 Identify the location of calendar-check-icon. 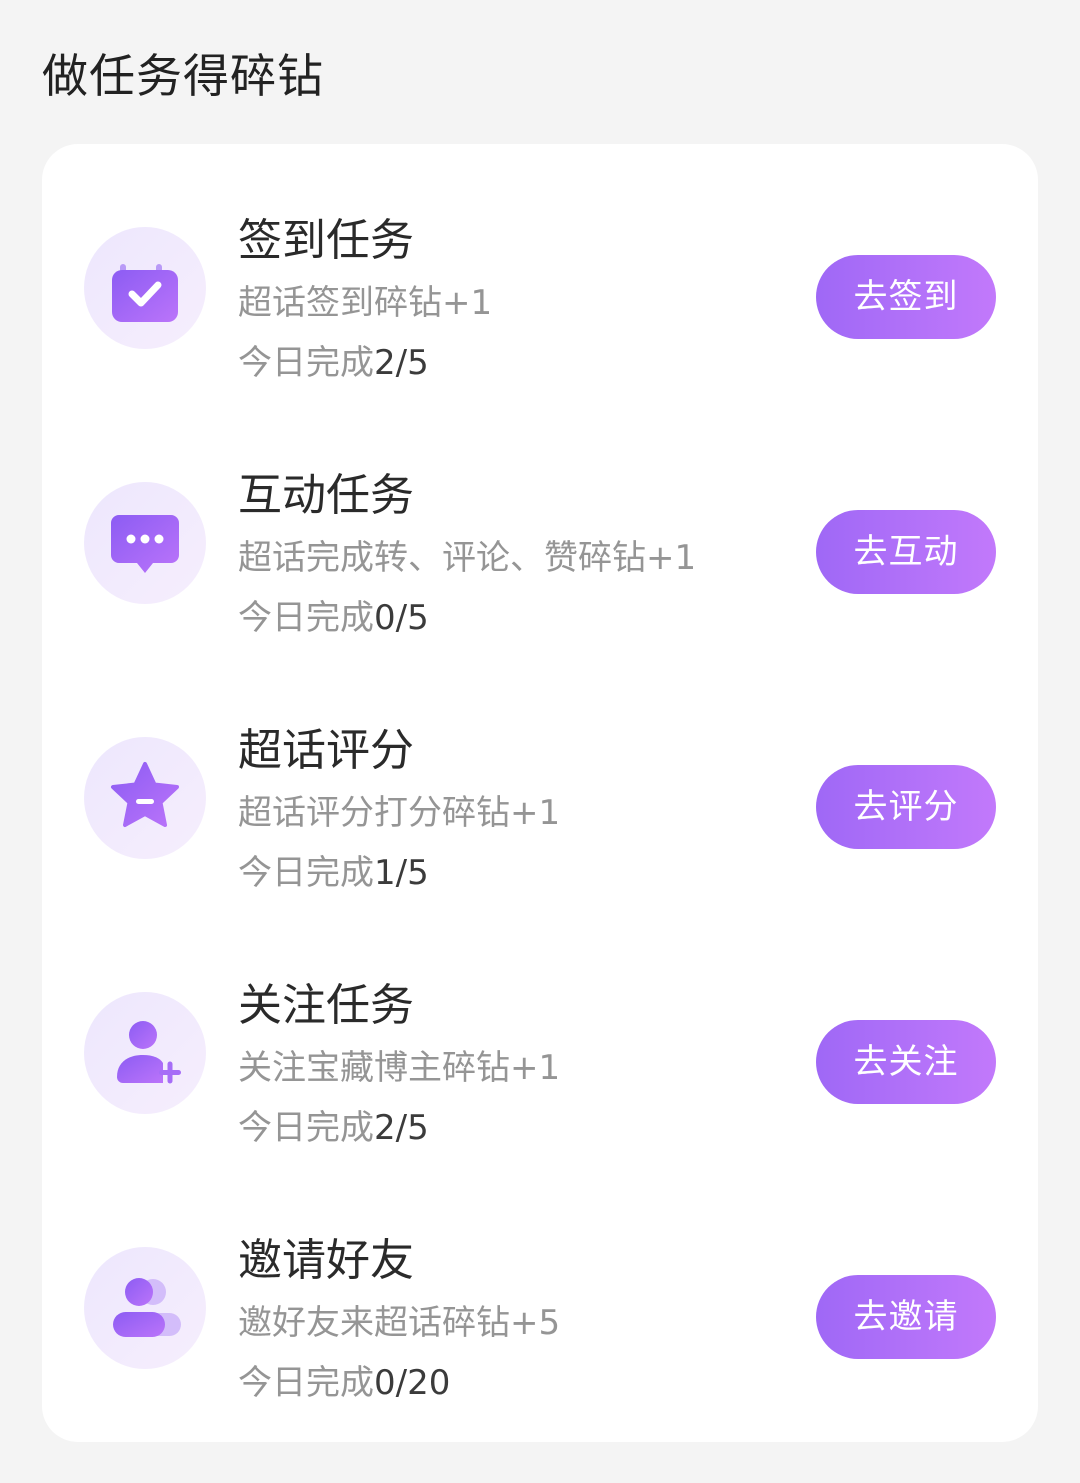
(145, 288).